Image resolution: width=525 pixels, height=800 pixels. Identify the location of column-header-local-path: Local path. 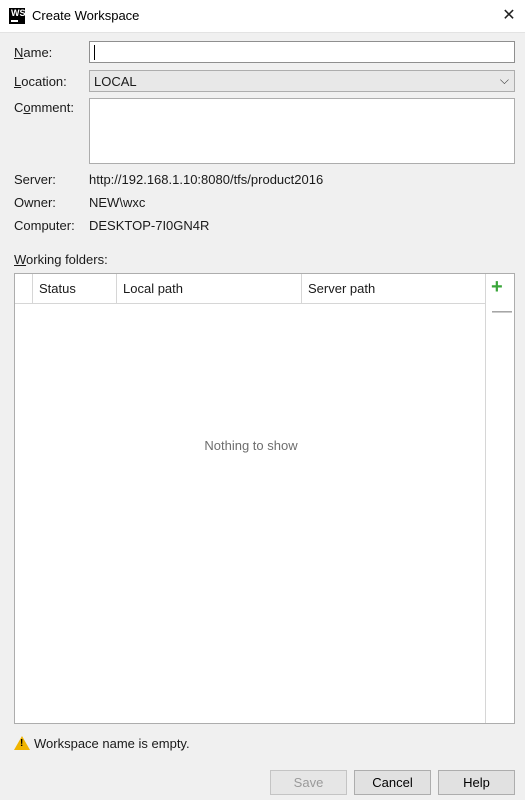
(209, 288).